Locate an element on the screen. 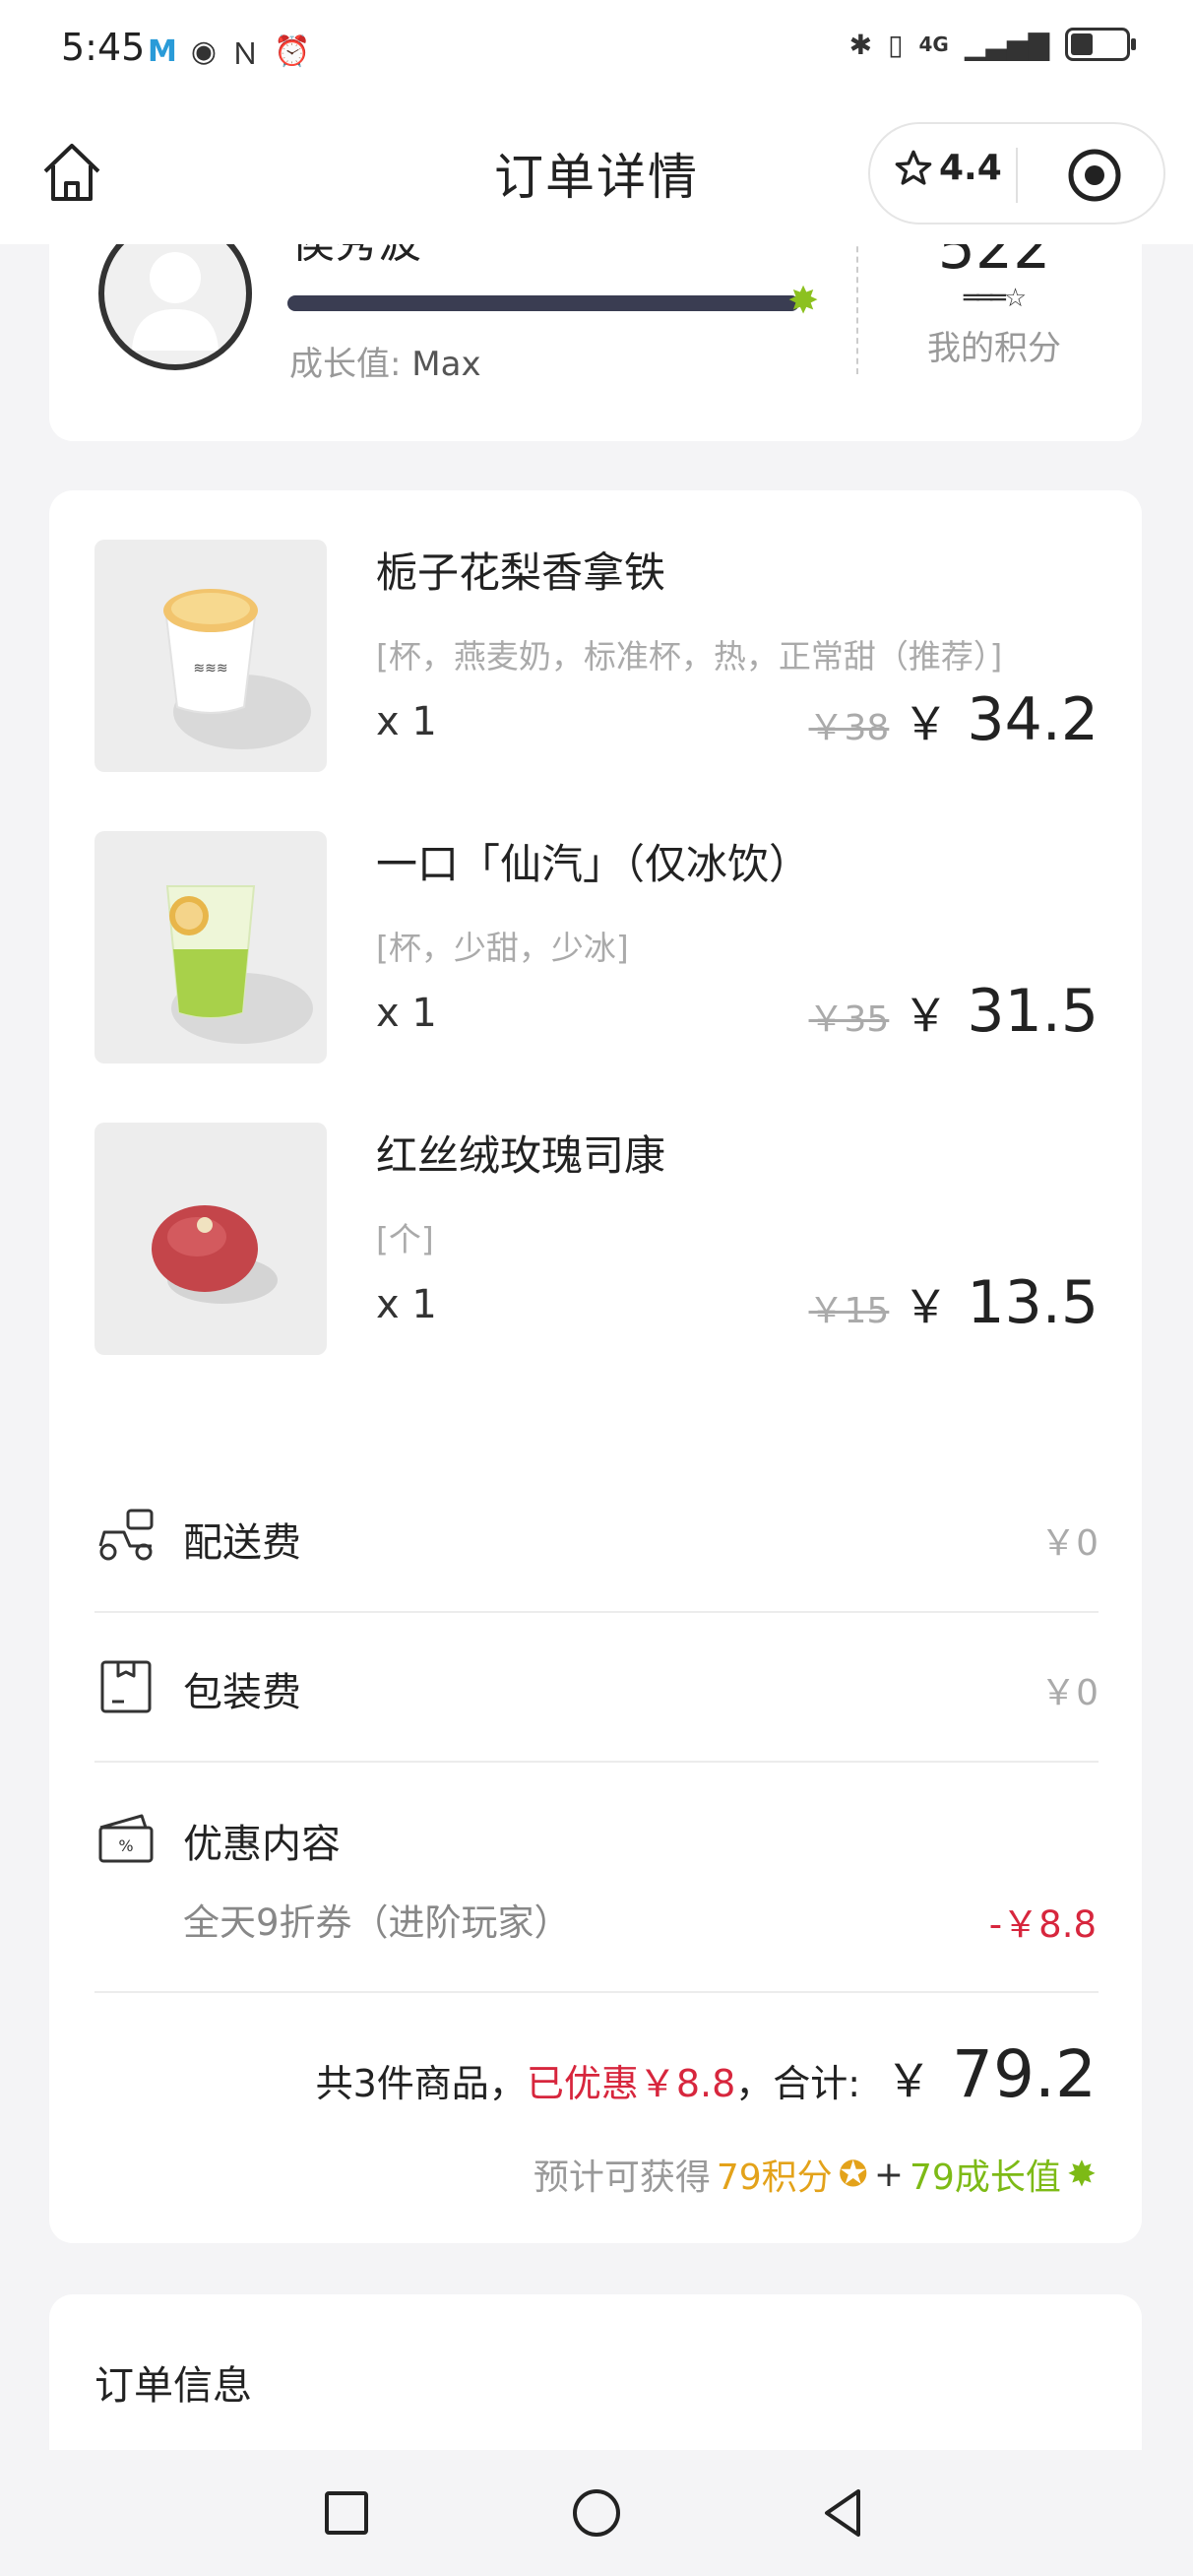 The width and height of the screenshot is (1193, 2576). growth-progress-bar: ✸ is located at coordinates (553, 300).